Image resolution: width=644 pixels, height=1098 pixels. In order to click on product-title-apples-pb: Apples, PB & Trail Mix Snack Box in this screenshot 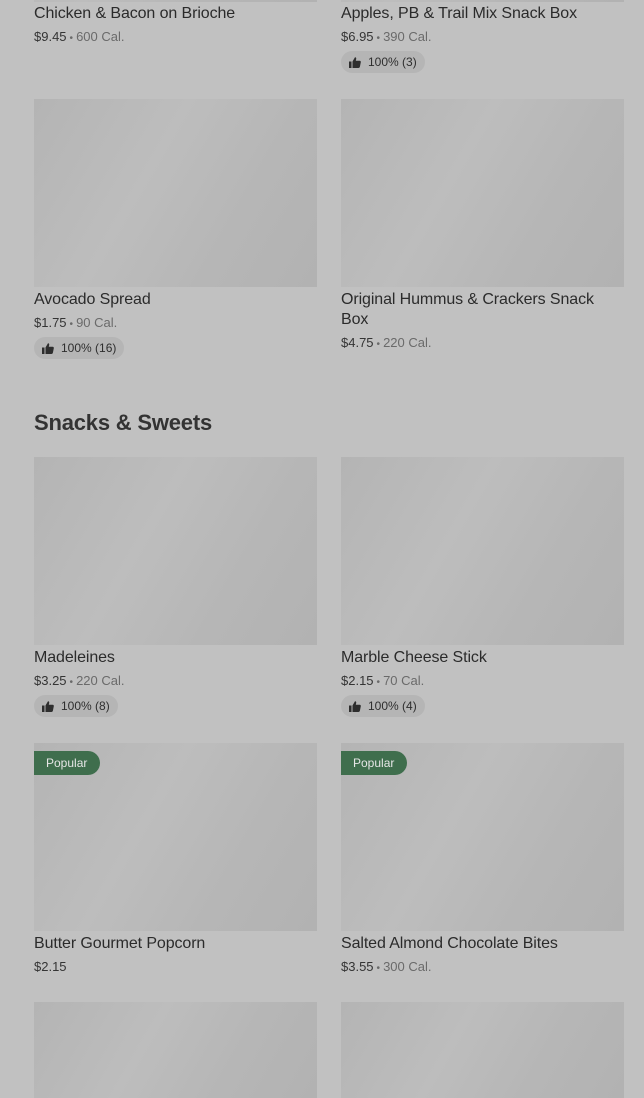, I will do `click(459, 14)`.